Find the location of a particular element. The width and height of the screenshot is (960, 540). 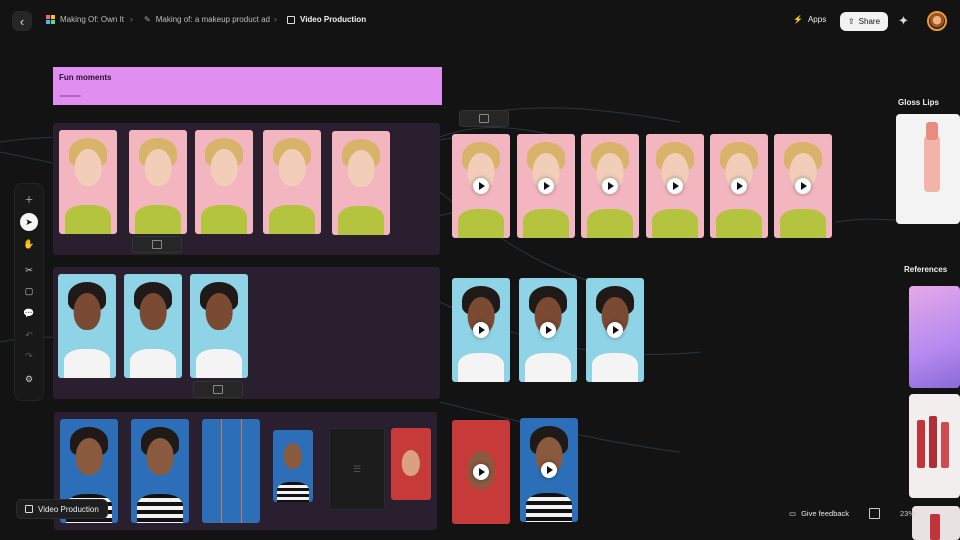

workflow-chip: Video Production is located at coordinates (62, 509).